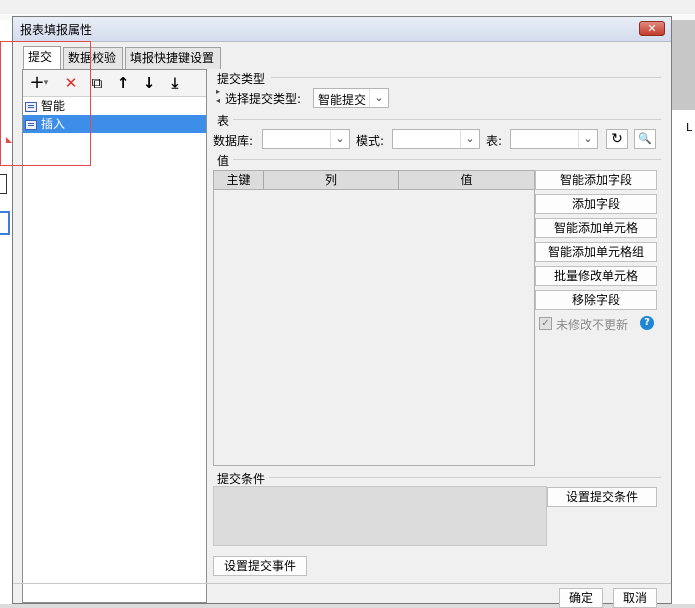  Describe the element at coordinates (241, 479) in the screenshot. I see `conditions-group-label: 提交条件` at that location.